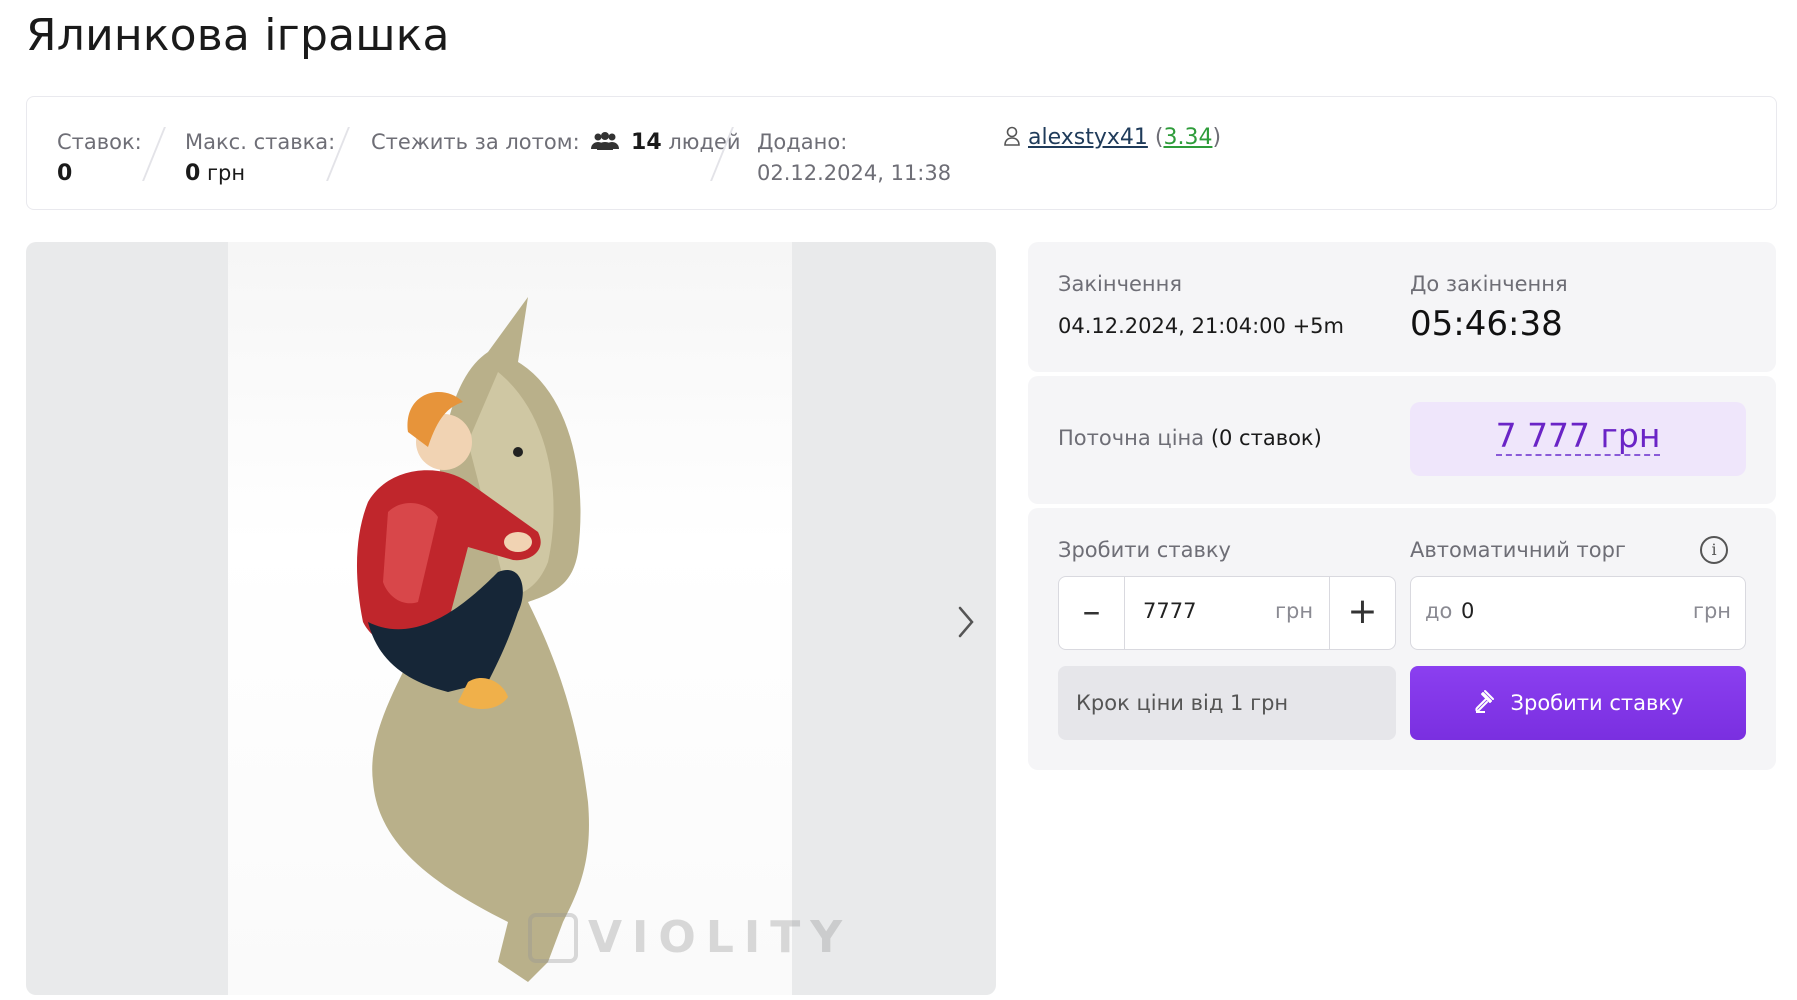  I want to click on seller-info: alexstyx41 (3.34), so click(1112, 137).